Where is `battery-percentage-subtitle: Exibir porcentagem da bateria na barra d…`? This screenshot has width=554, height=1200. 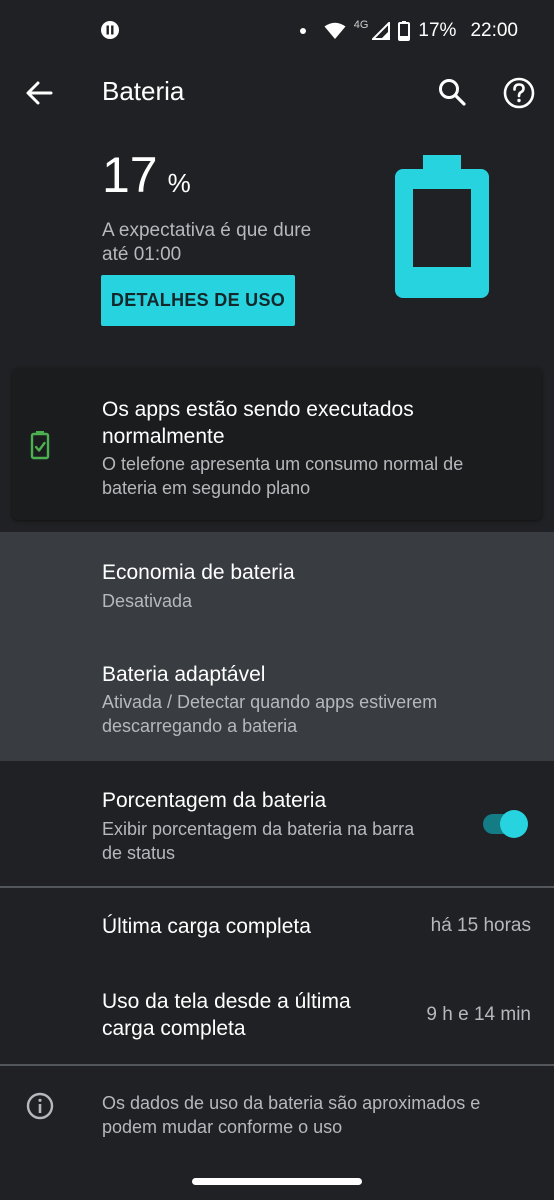
battery-percentage-subtitle: Exibir porcentagem da bateria na barra d… is located at coordinates (258, 841).